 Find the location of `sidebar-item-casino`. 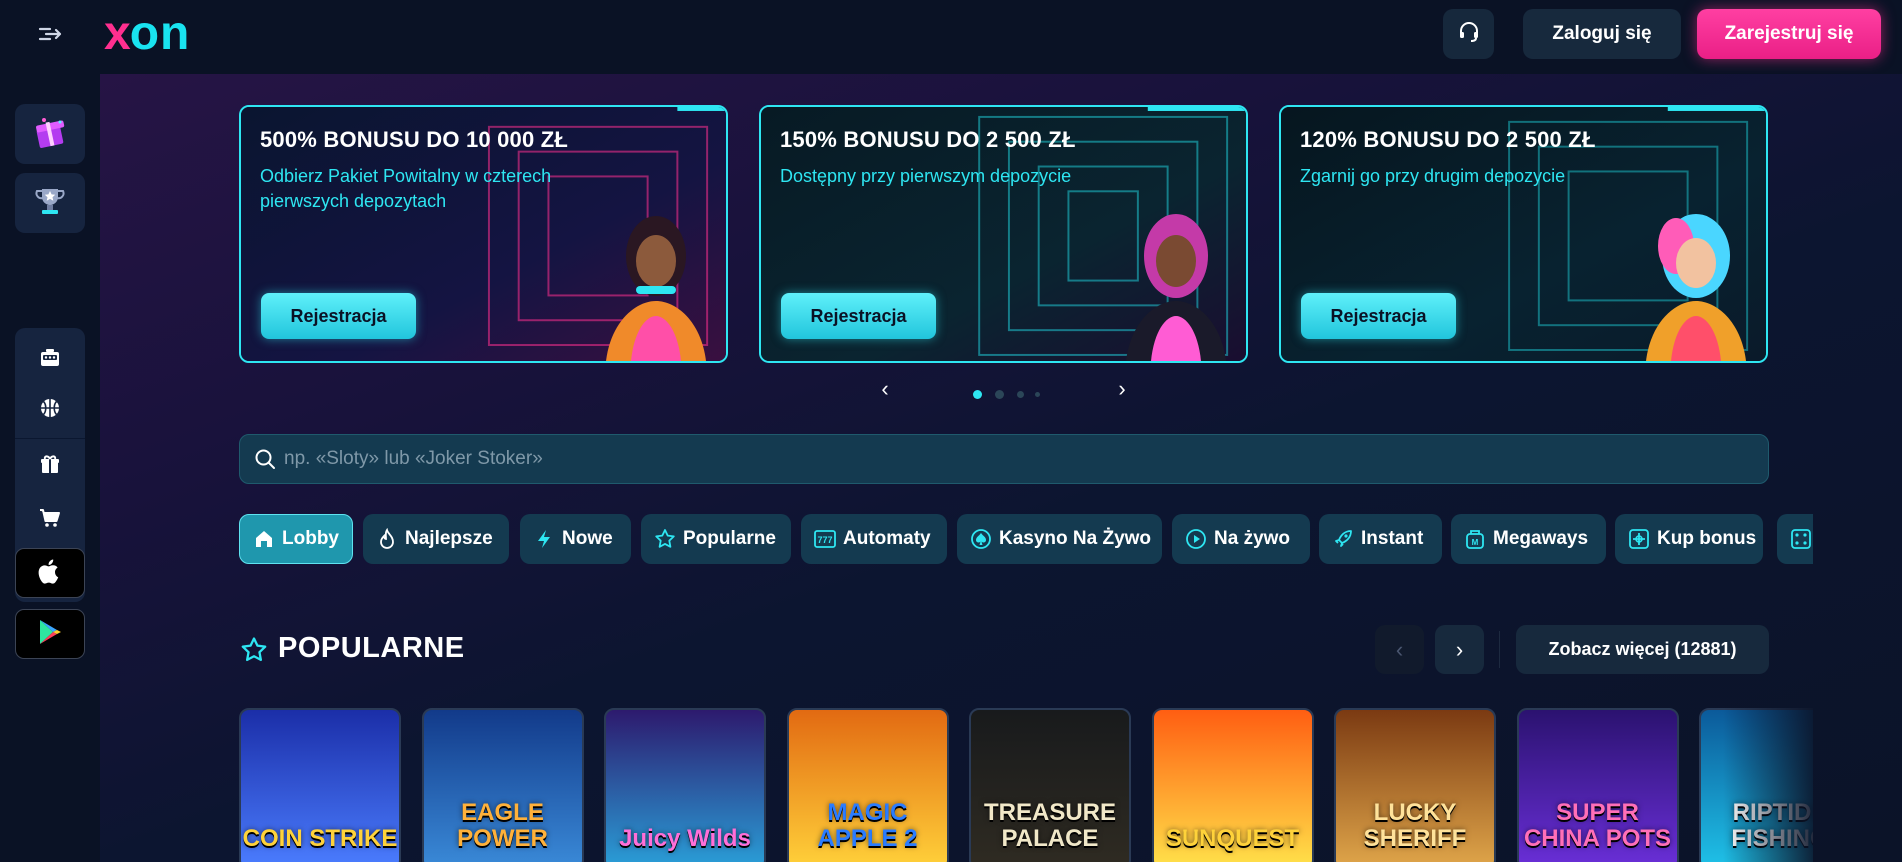

sidebar-item-casino is located at coordinates (50, 360).